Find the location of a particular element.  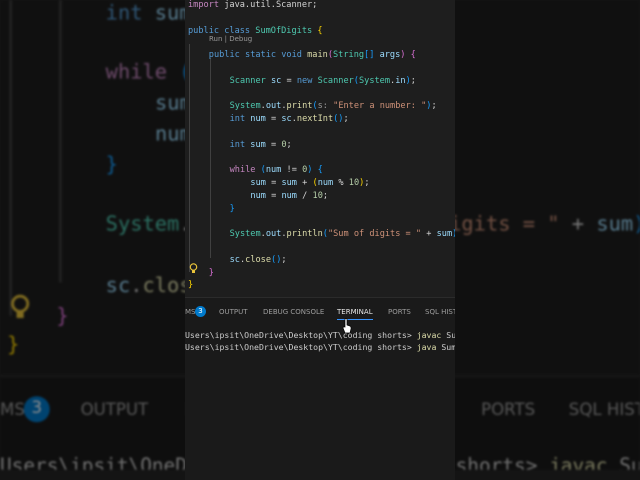

code-token: new is located at coordinates (307, 80).